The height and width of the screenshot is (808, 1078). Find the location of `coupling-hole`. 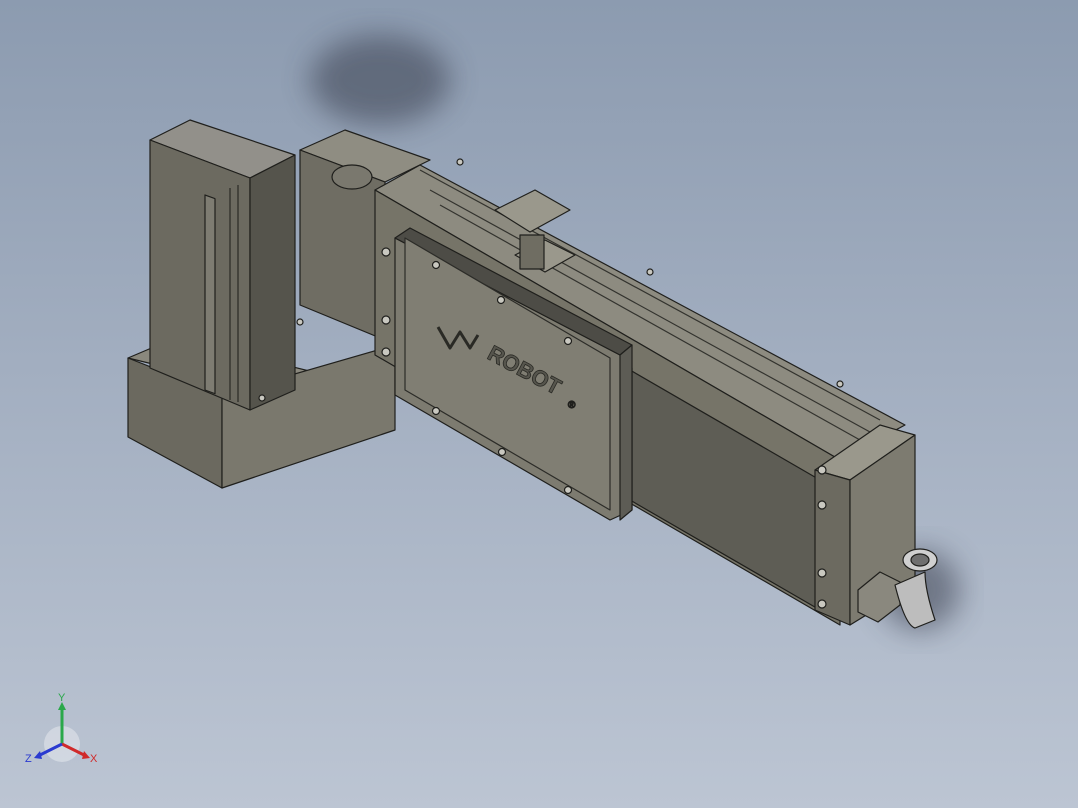

coupling-hole is located at coordinates (352, 177).